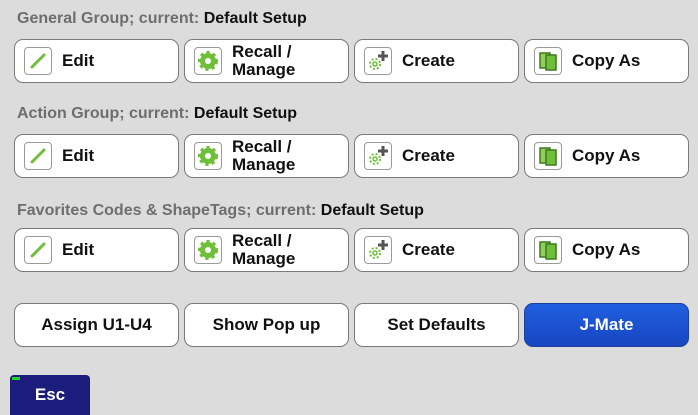  What do you see at coordinates (96, 325) in the screenshot?
I see `assign-u1-u4-button: Assign U1-U4` at bounding box center [96, 325].